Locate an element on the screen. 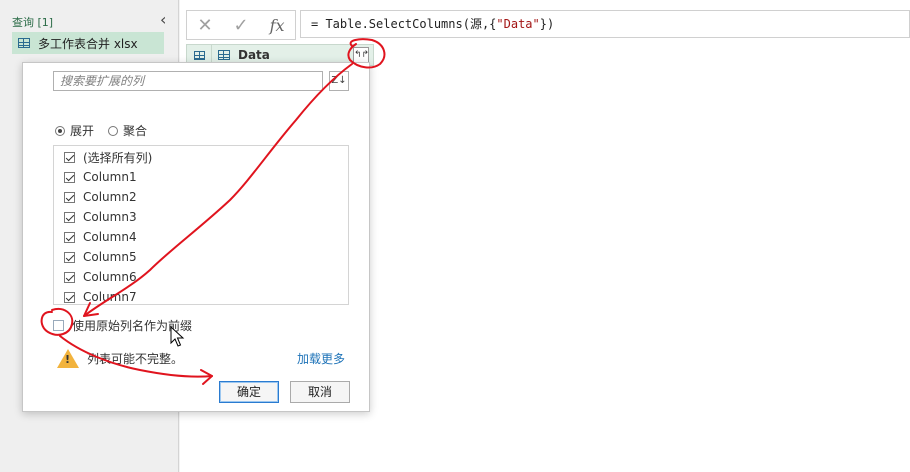 The height and width of the screenshot is (472, 910). list-item: Column2 is located at coordinates (100, 197).